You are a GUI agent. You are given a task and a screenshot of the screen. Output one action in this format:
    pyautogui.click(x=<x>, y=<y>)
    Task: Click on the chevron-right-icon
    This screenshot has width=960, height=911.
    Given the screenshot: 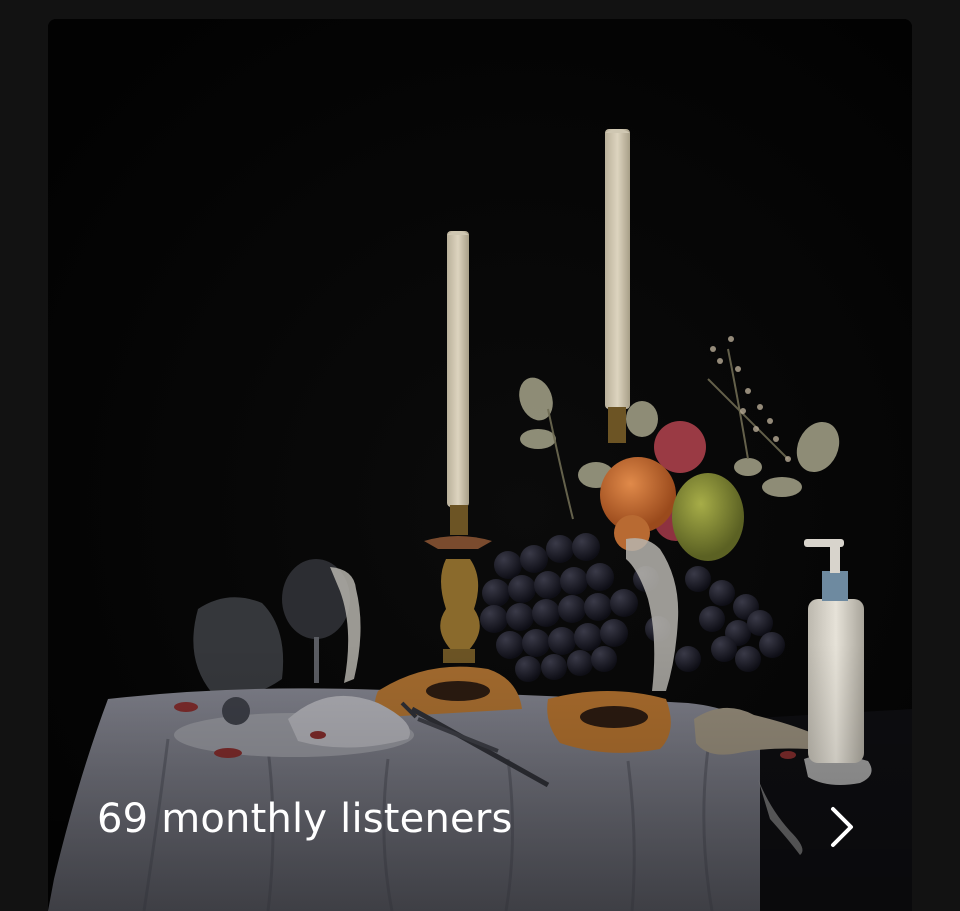 What is the action you would take?
    pyautogui.click(x=842, y=827)
    